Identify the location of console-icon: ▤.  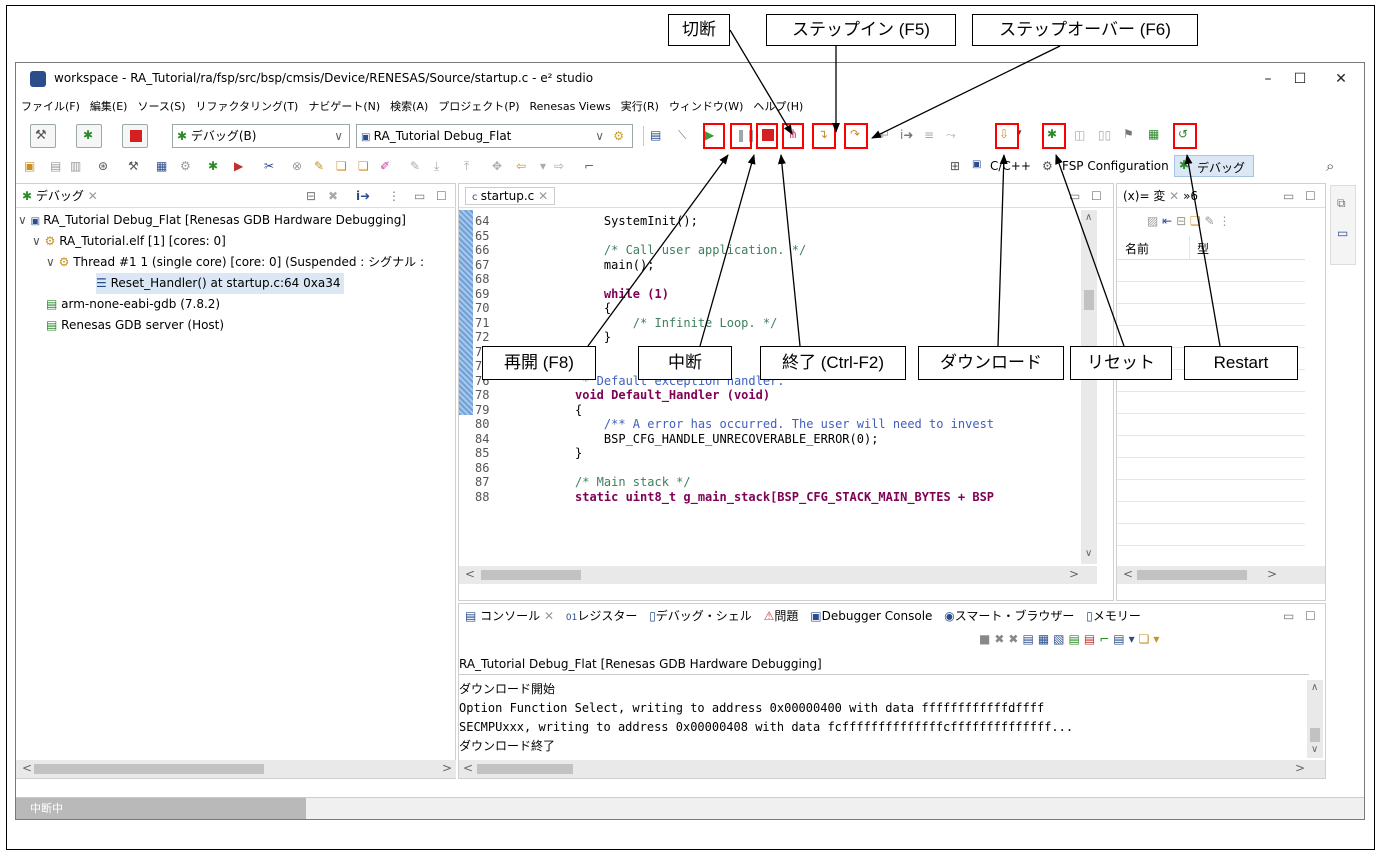
(658, 136).